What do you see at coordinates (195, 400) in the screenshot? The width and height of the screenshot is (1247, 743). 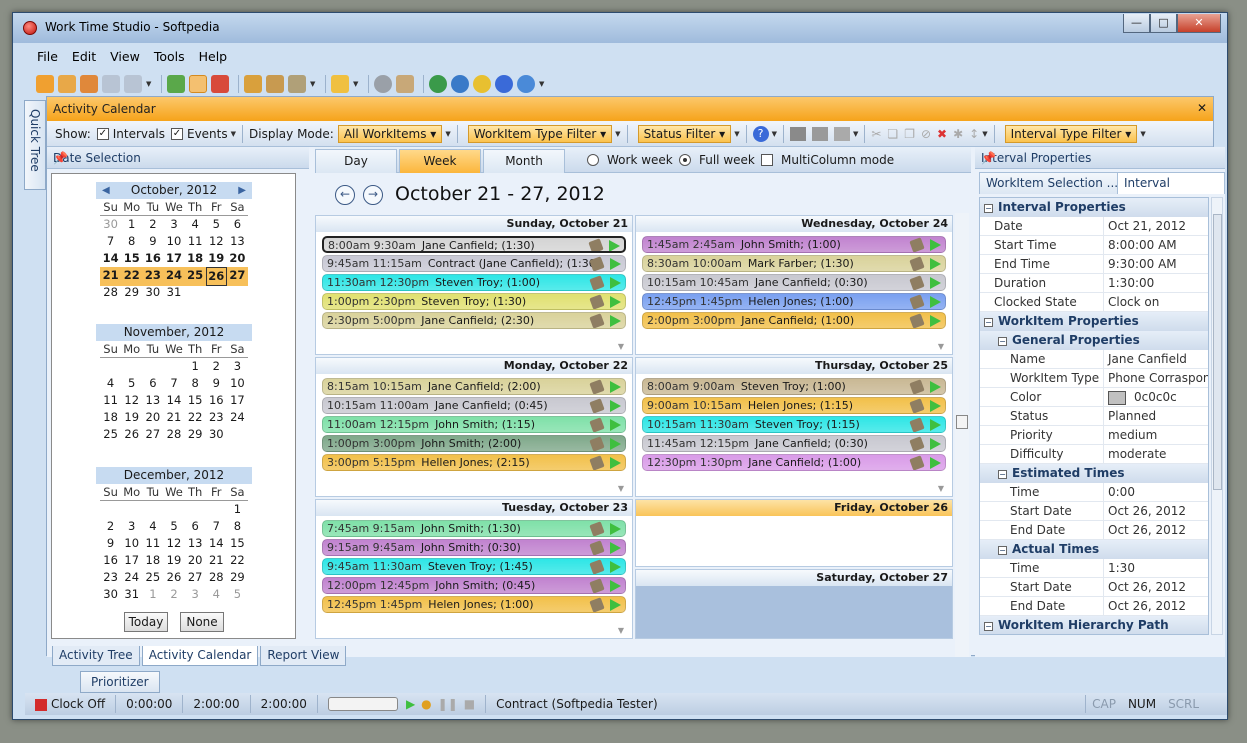 I see `day-cell: 15` at bounding box center [195, 400].